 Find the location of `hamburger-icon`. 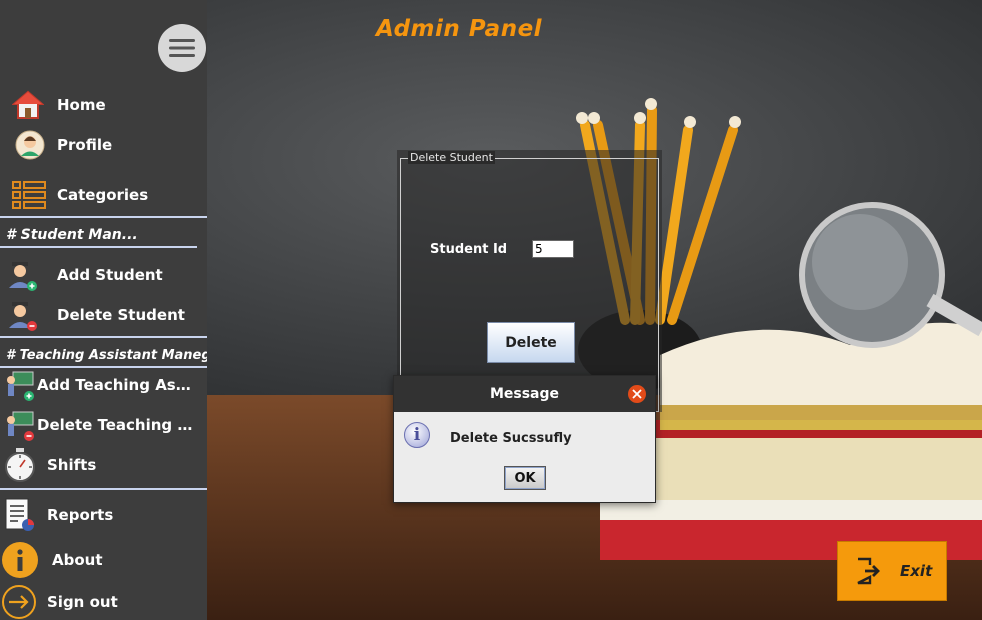

hamburger-icon is located at coordinates (182, 48).